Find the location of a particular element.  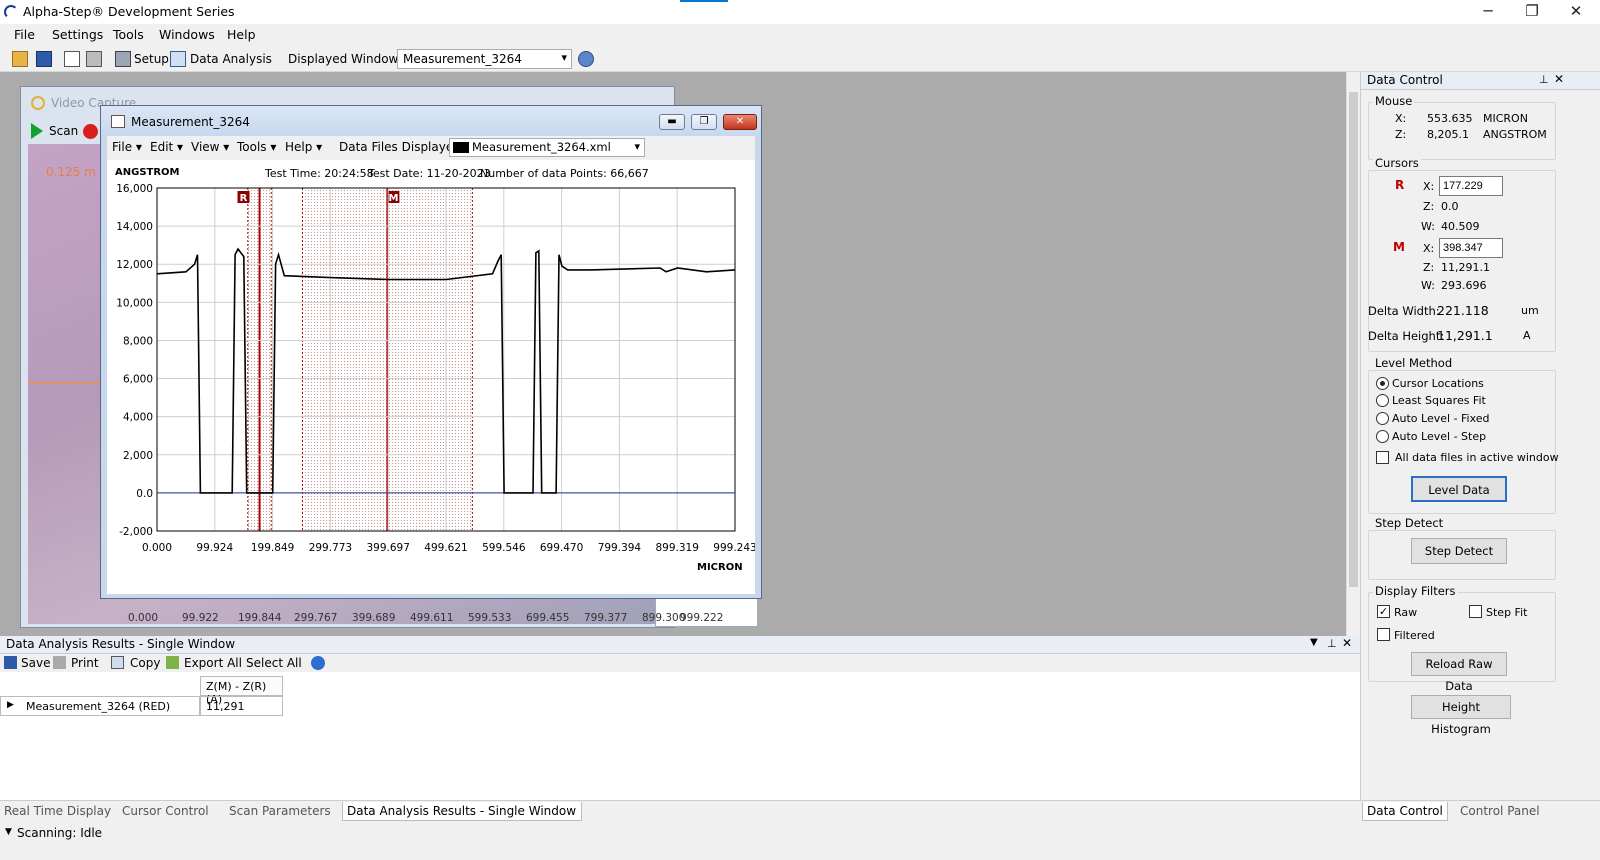

data-analysis-icon is located at coordinates (178, 59).